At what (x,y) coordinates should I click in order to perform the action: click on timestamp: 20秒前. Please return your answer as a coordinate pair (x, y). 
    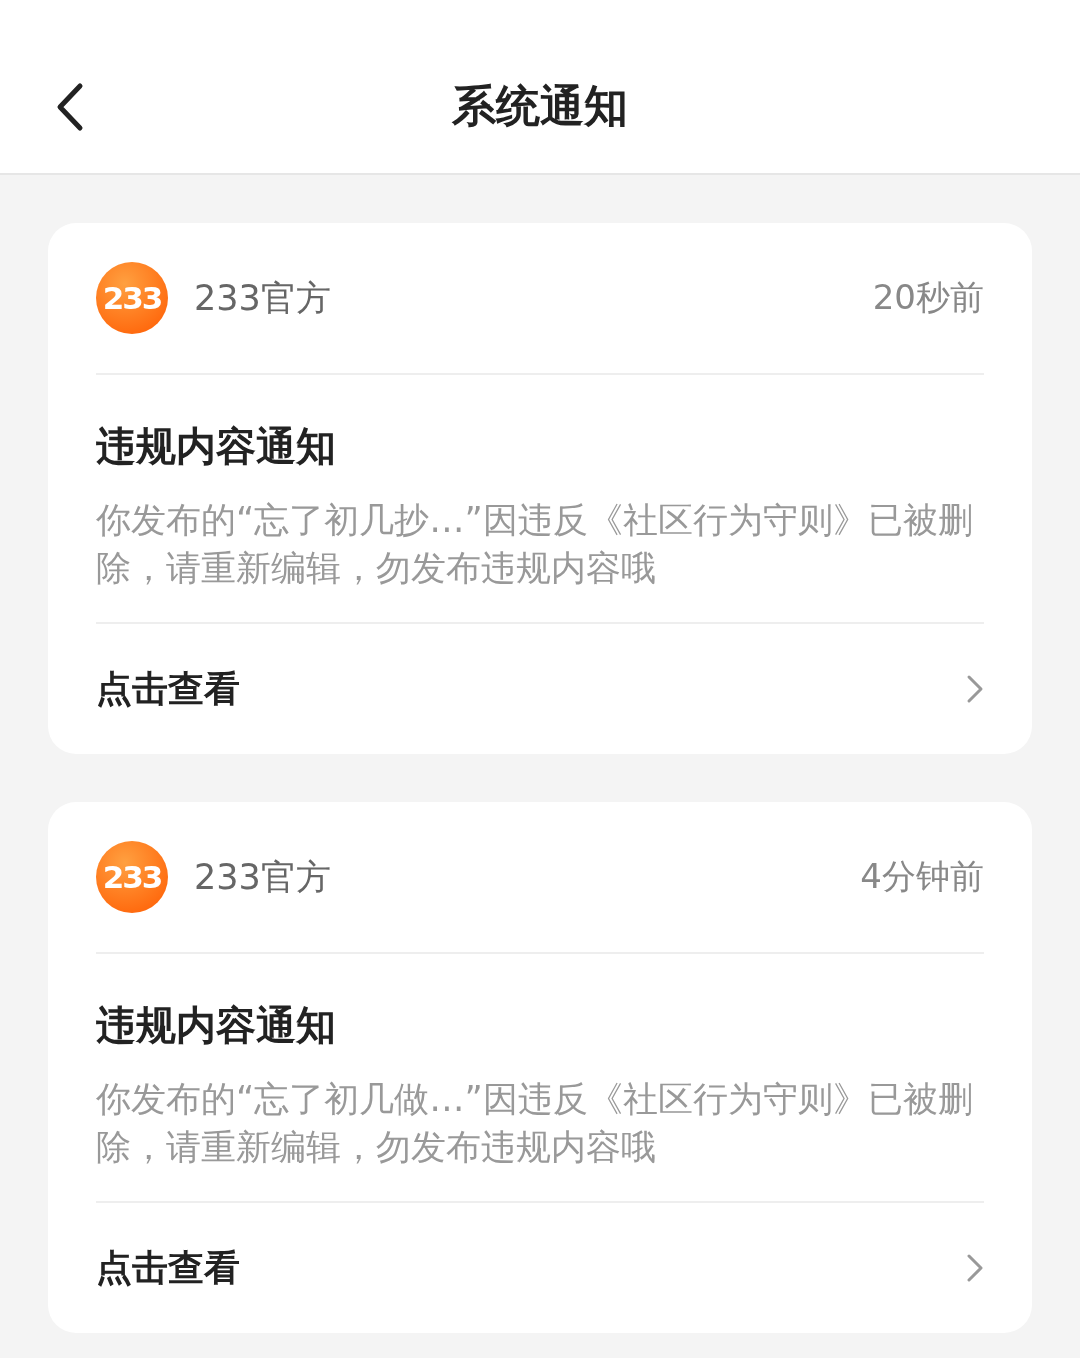
    Looking at the image, I should click on (928, 297).